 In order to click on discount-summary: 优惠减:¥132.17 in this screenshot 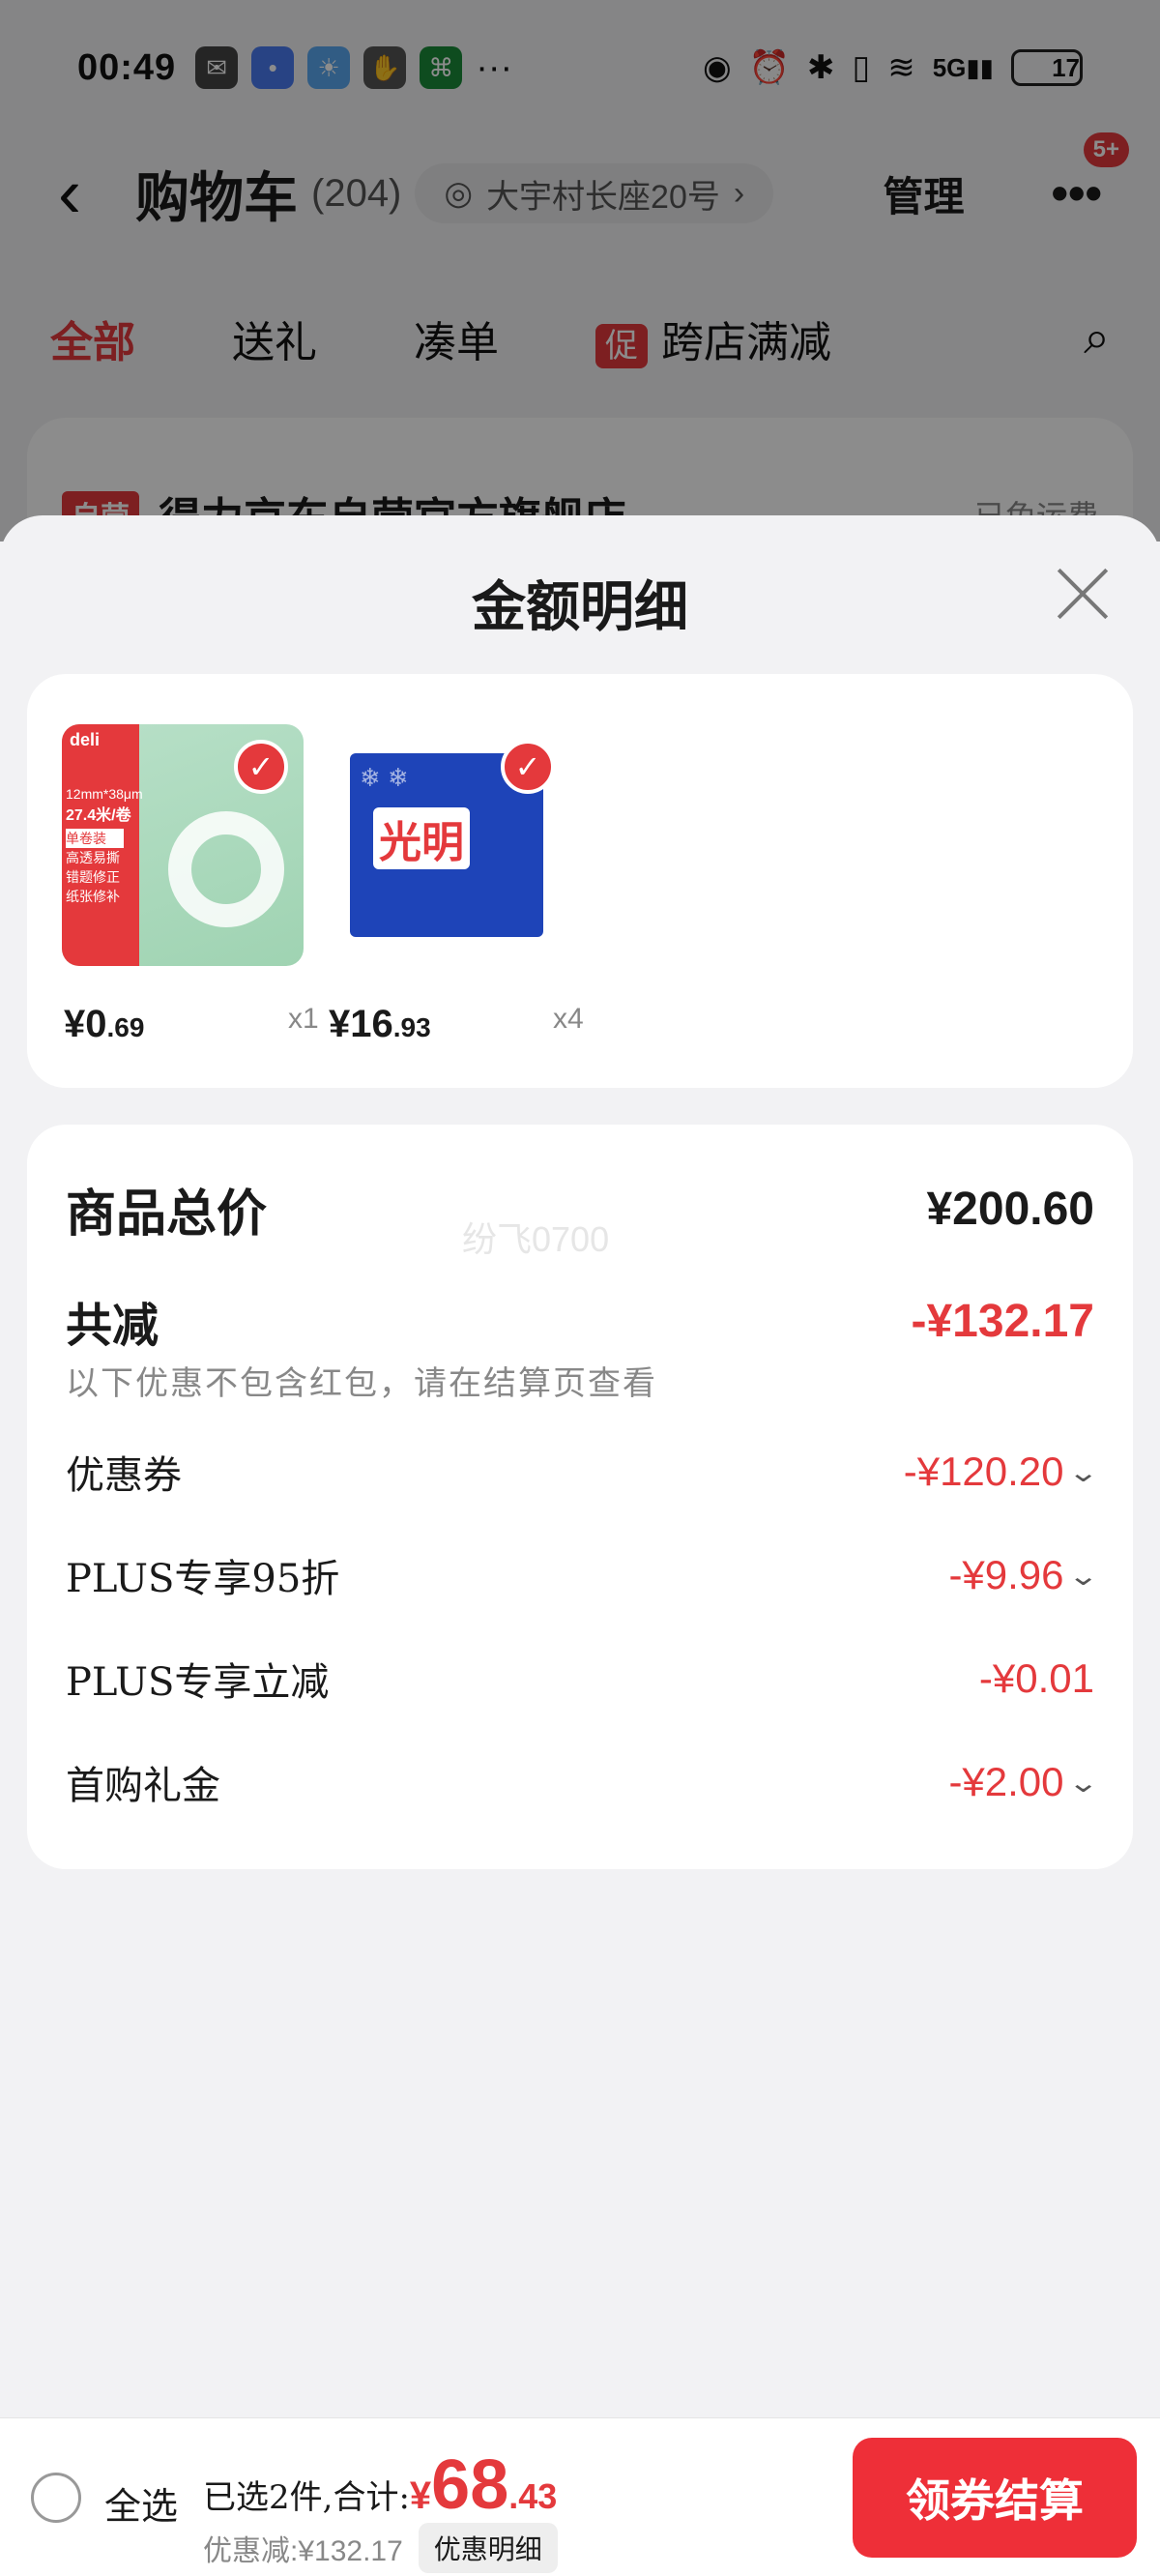, I will do `click(303, 2551)`.